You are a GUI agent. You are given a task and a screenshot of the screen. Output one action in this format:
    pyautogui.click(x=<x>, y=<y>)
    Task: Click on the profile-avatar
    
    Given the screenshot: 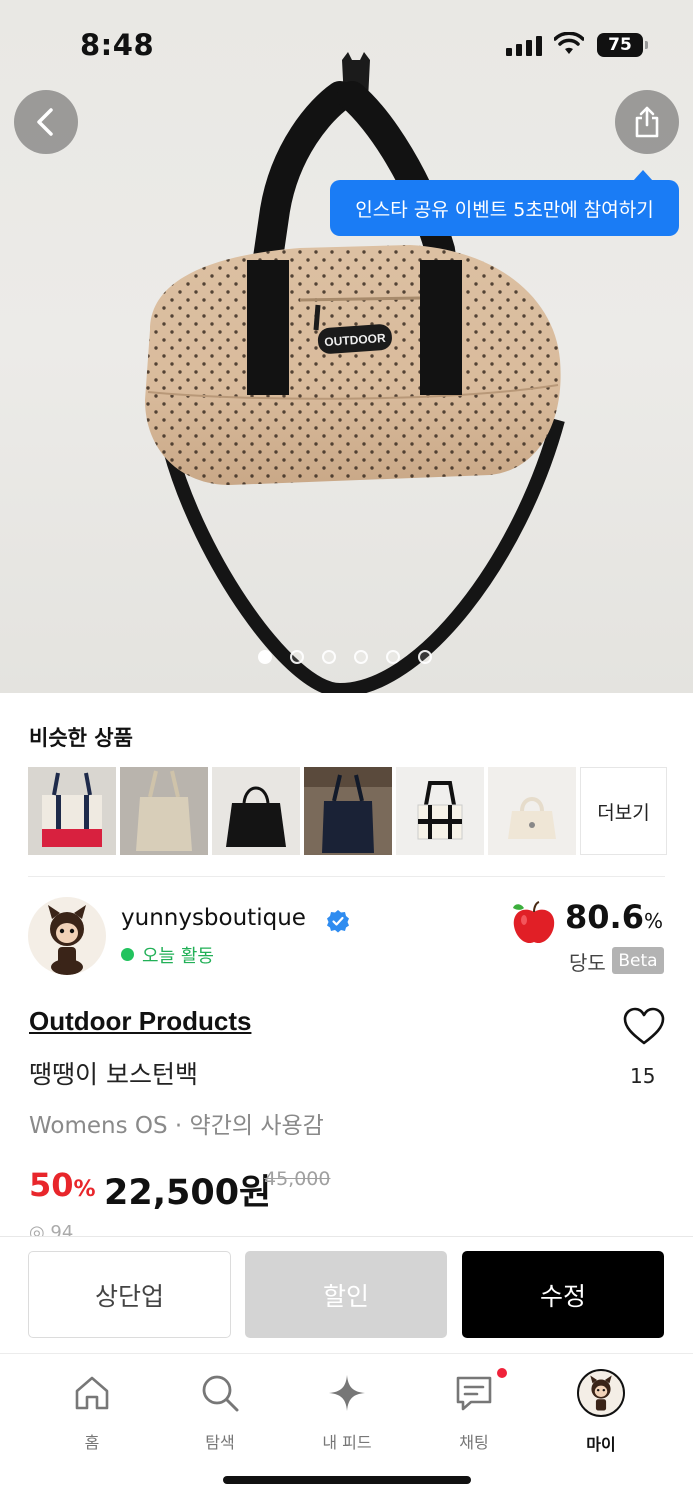 What is the action you would take?
    pyautogui.click(x=601, y=1393)
    